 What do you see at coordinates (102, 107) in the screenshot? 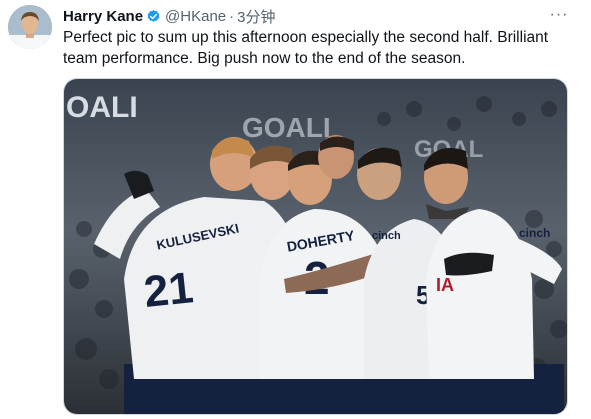
I see `stand-sign-1: OALI` at bounding box center [102, 107].